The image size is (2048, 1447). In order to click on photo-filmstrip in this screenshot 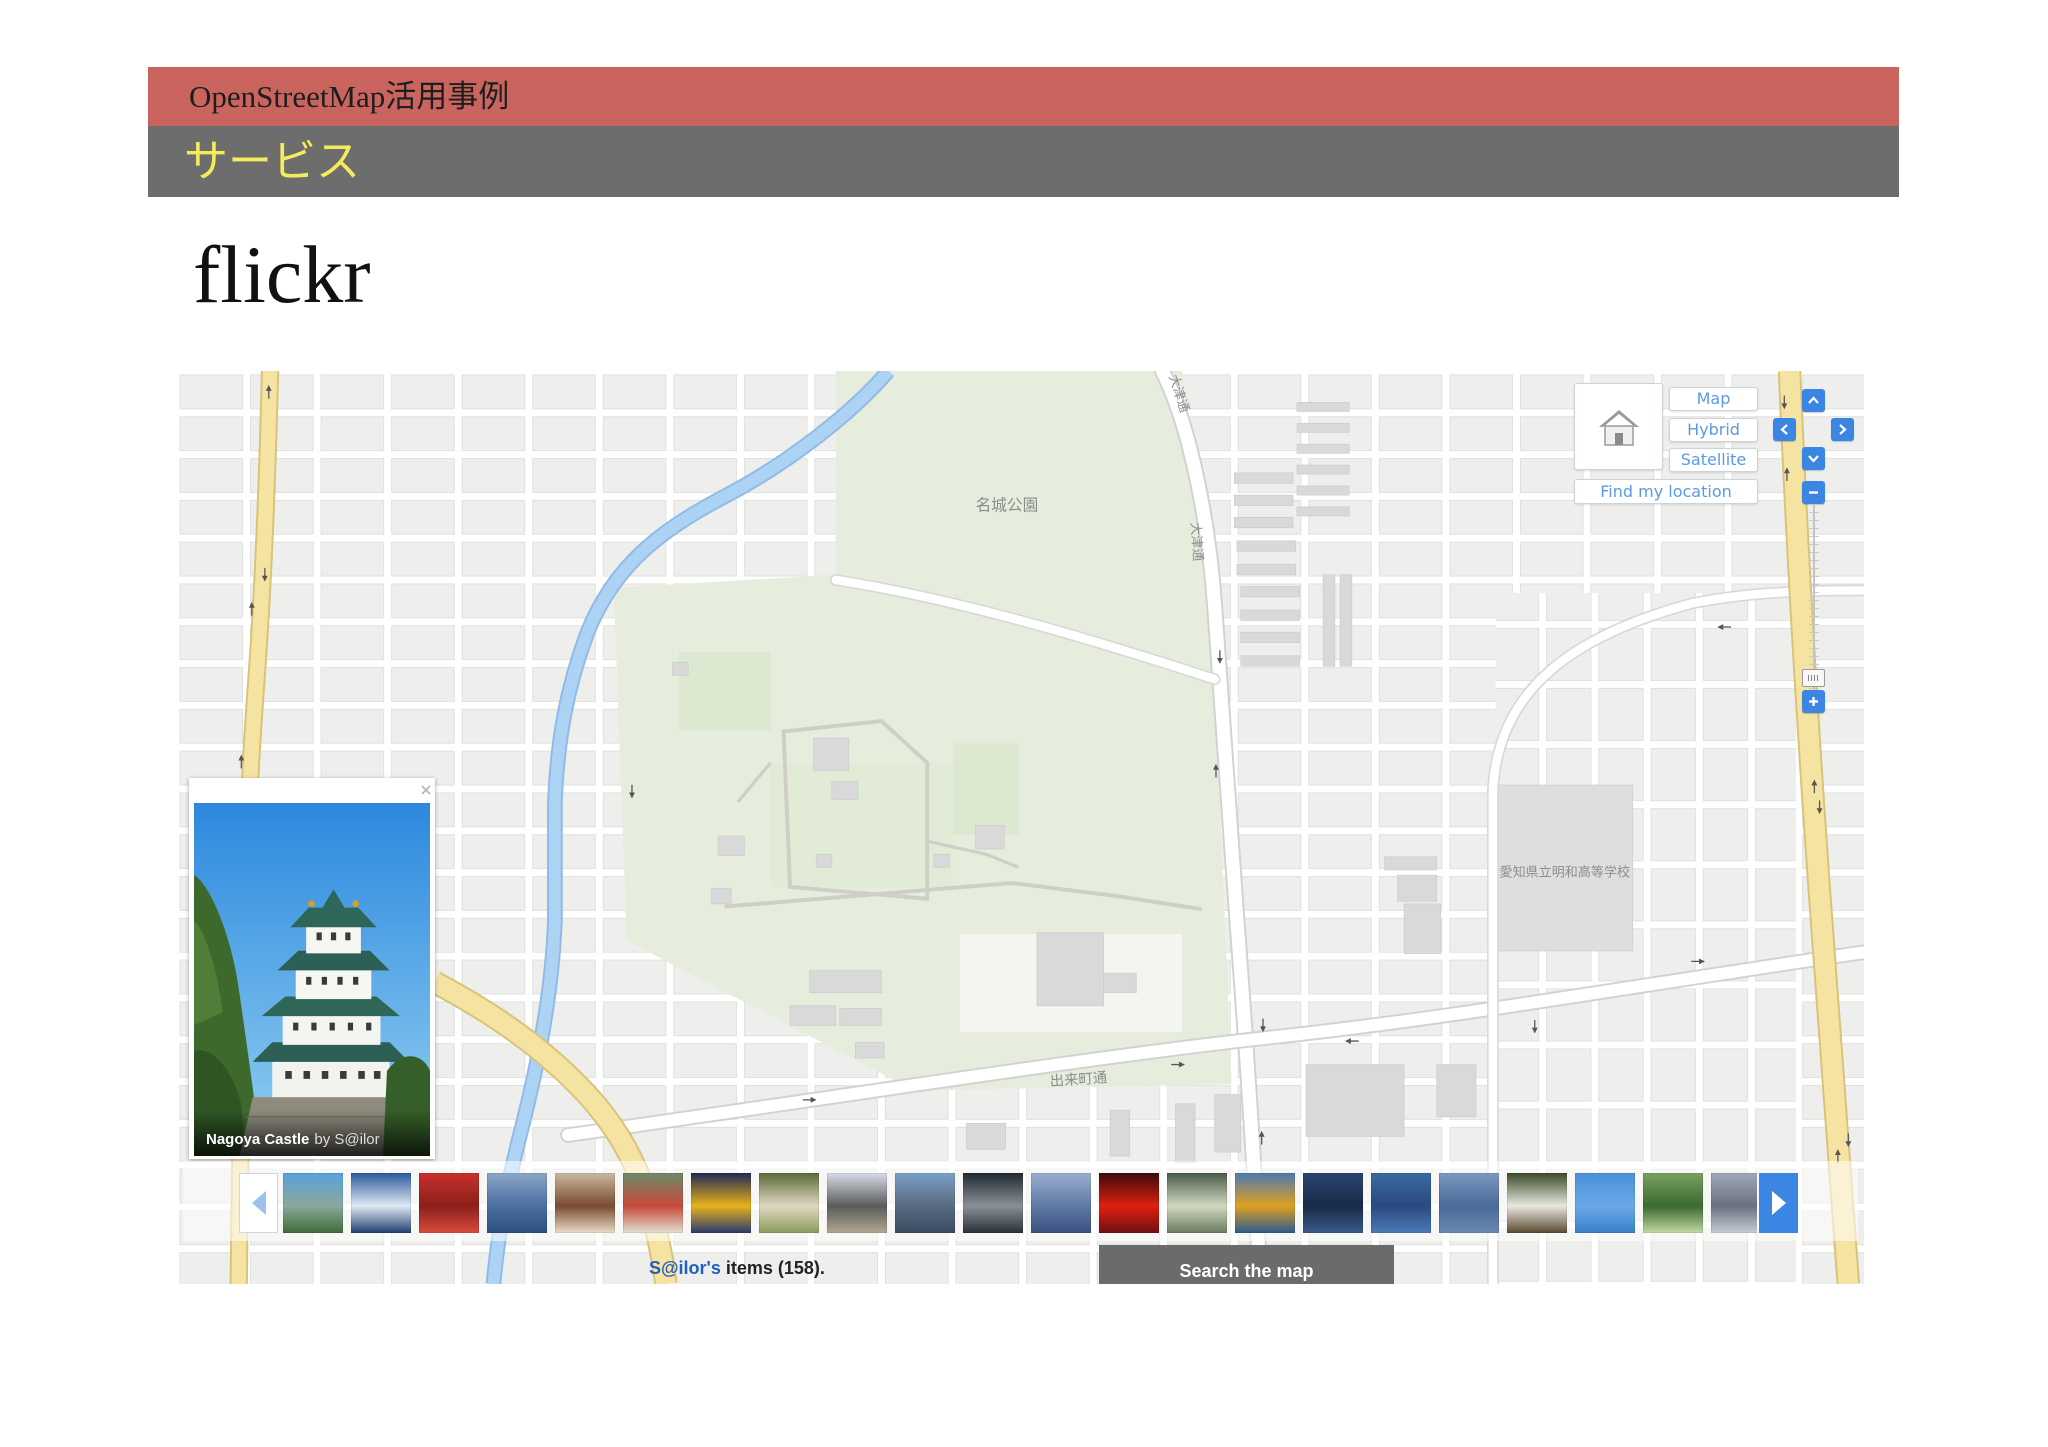, I will do `click(1020, 1201)`.